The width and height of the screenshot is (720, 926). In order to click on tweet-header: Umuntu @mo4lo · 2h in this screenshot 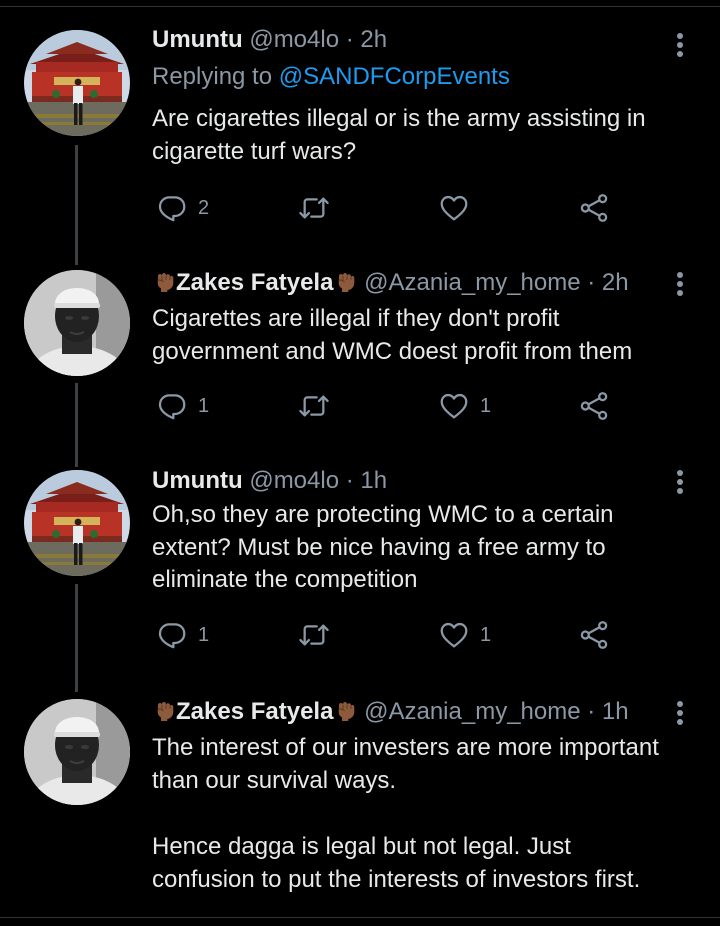, I will do `click(269, 40)`.